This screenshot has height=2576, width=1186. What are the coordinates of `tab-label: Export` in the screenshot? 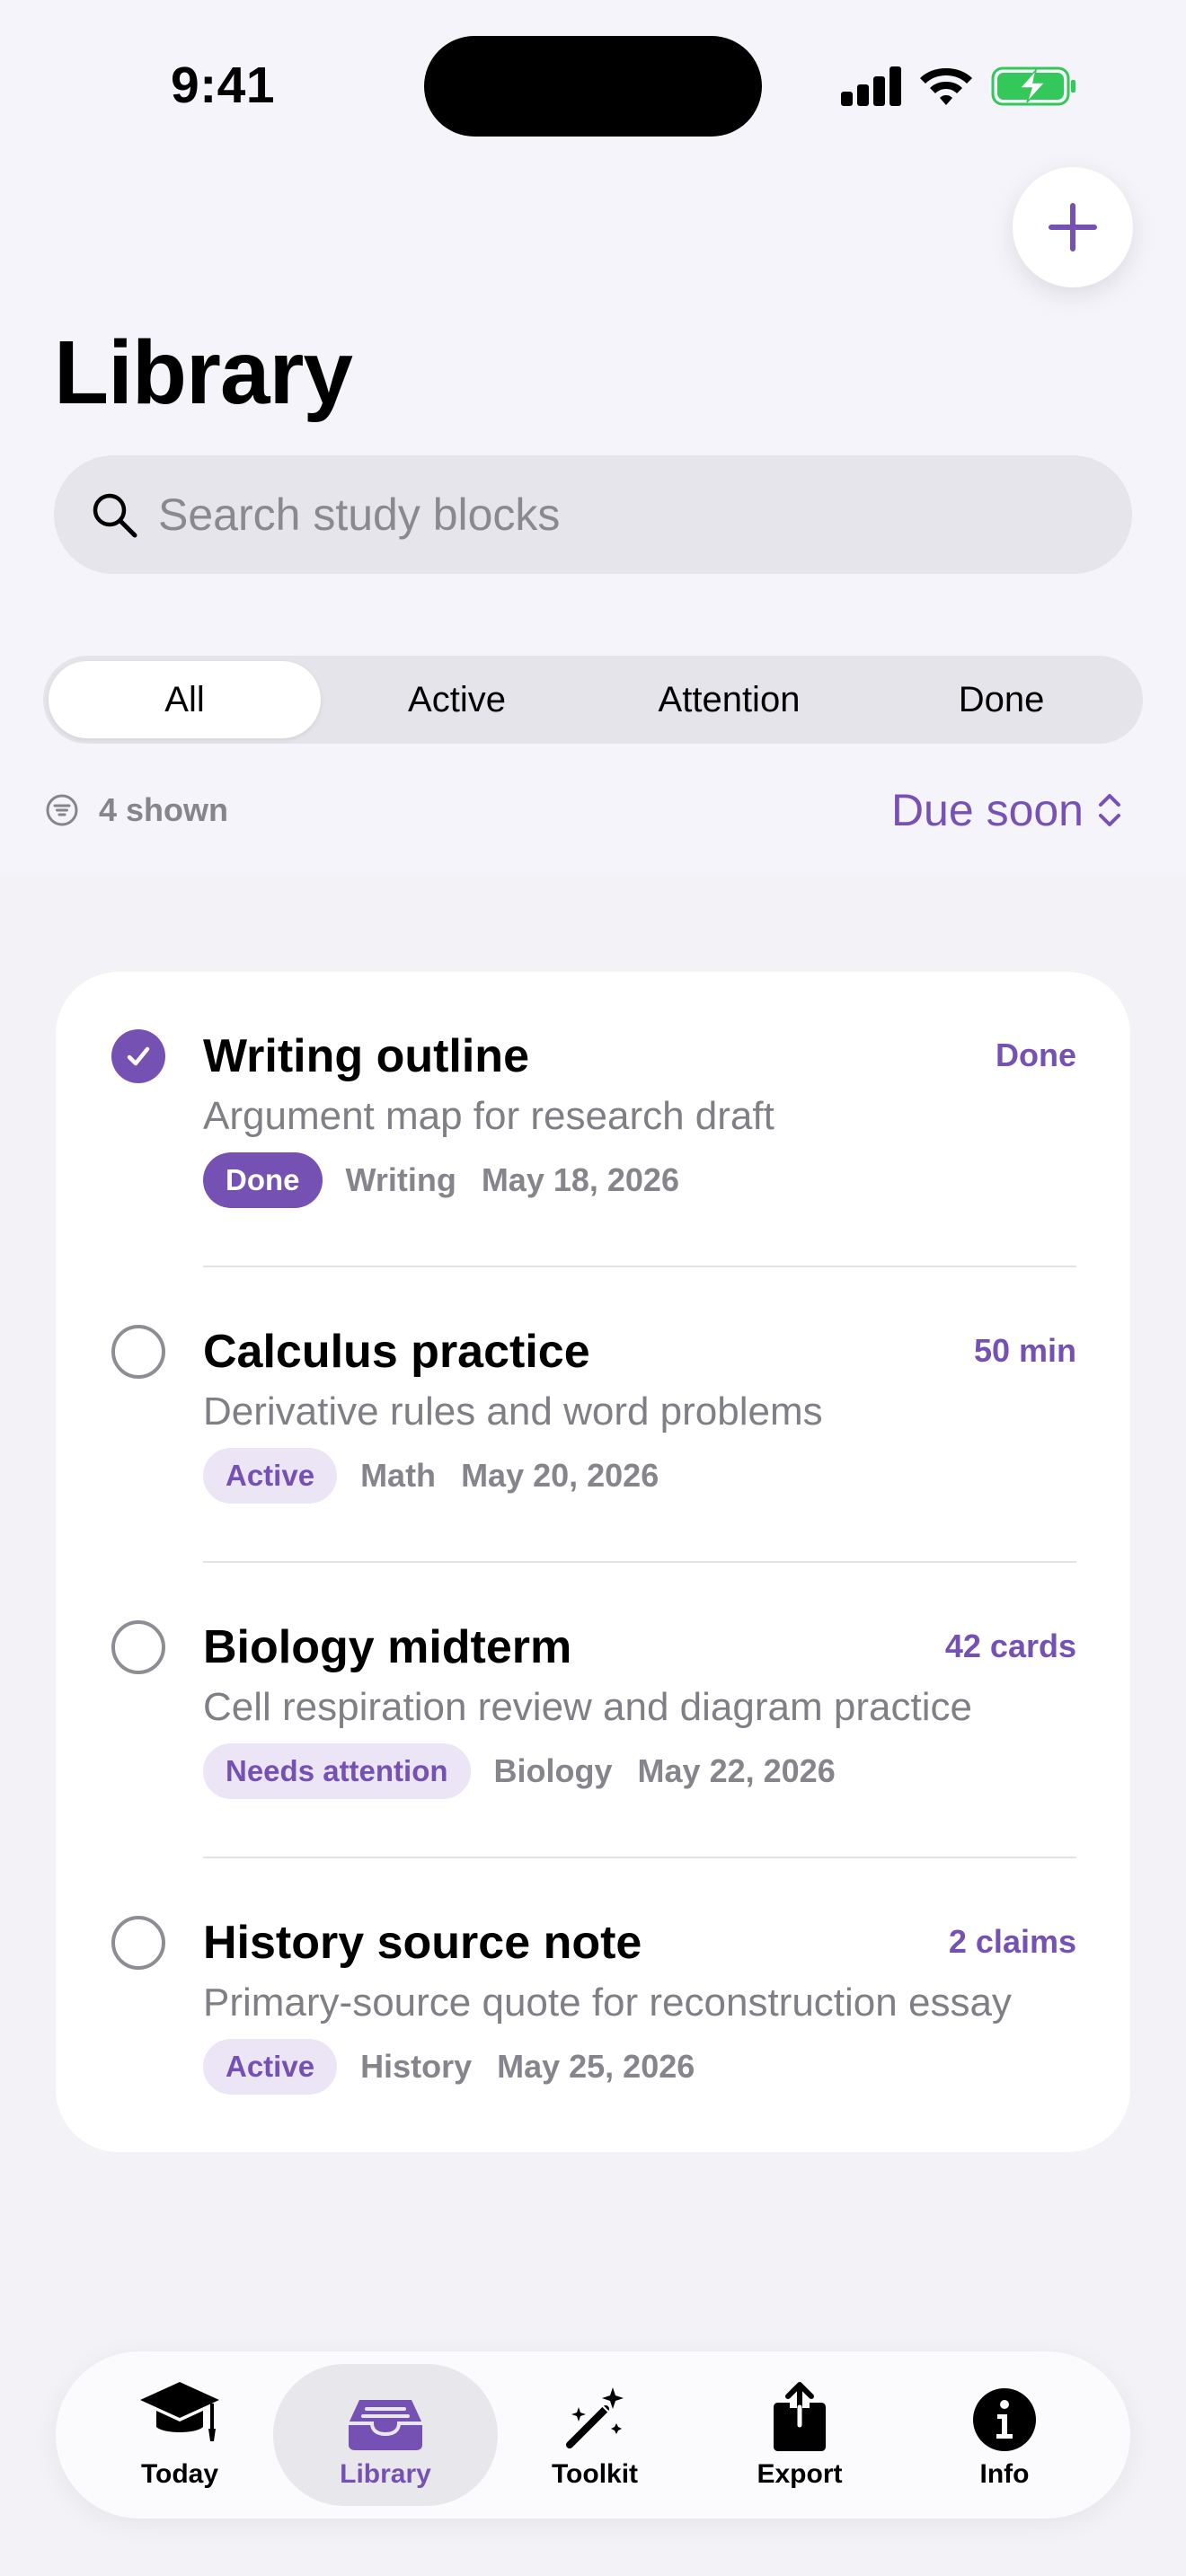 It's located at (800, 2474).